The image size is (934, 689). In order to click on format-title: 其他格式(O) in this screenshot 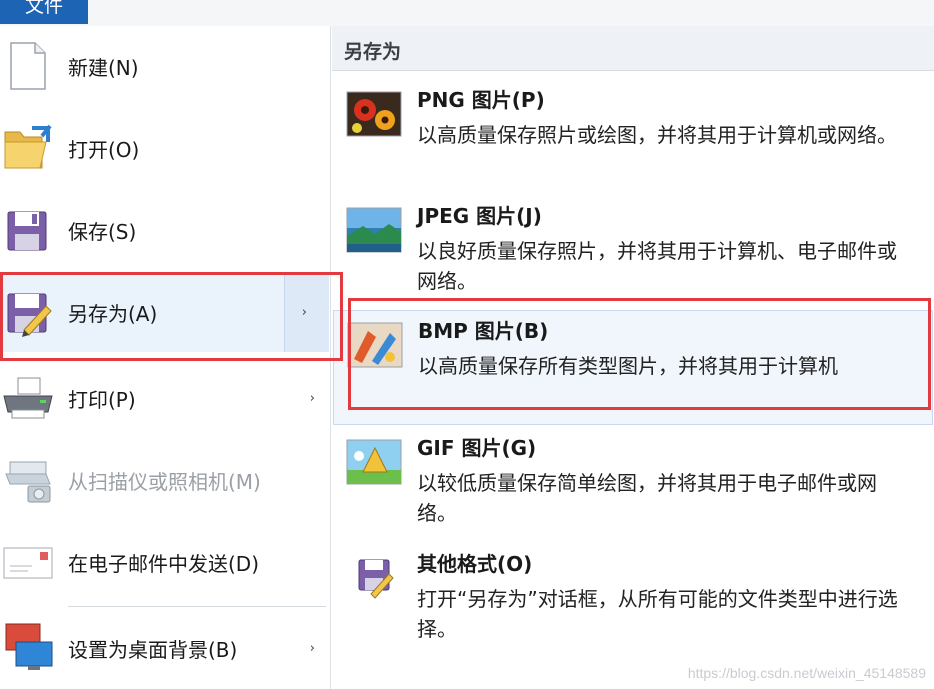, I will do `click(475, 564)`.